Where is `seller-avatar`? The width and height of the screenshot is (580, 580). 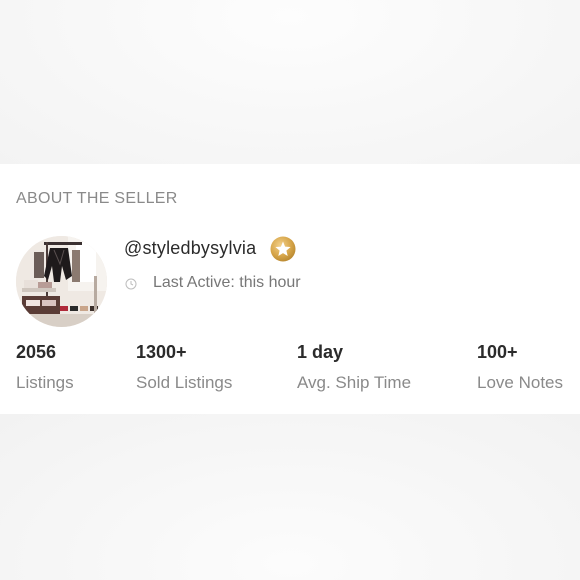
seller-avatar is located at coordinates (61, 281).